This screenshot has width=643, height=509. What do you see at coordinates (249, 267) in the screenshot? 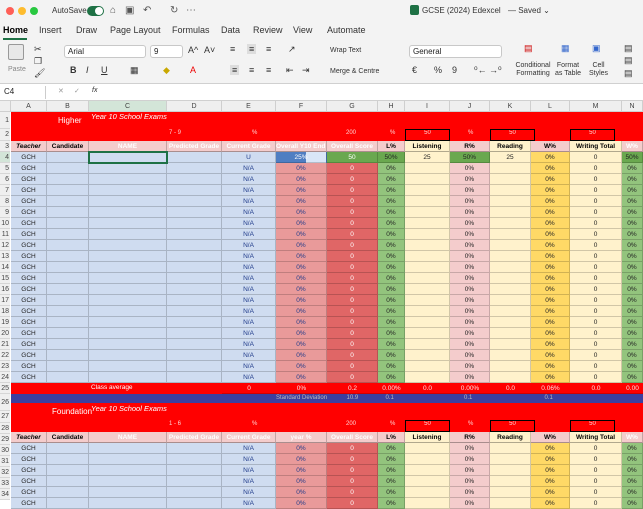
I see `cell-e14: N/A` at bounding box center [249, 267].